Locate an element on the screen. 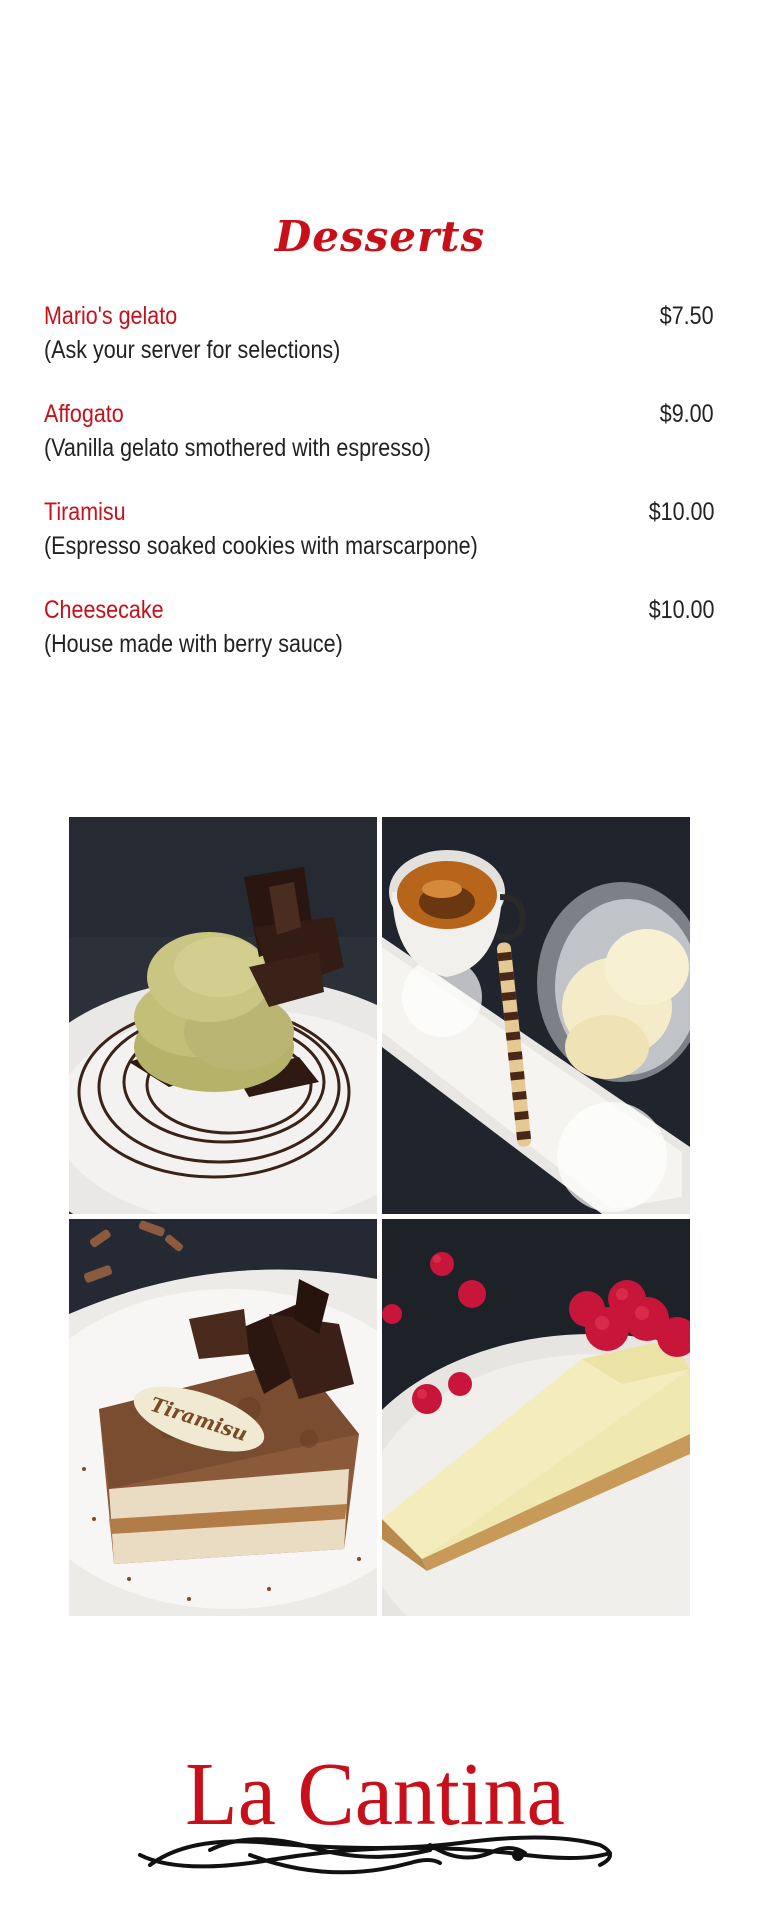 This screenshot has height=1920, width=760. page-title: Desserts is located at coordinates (380, 236).